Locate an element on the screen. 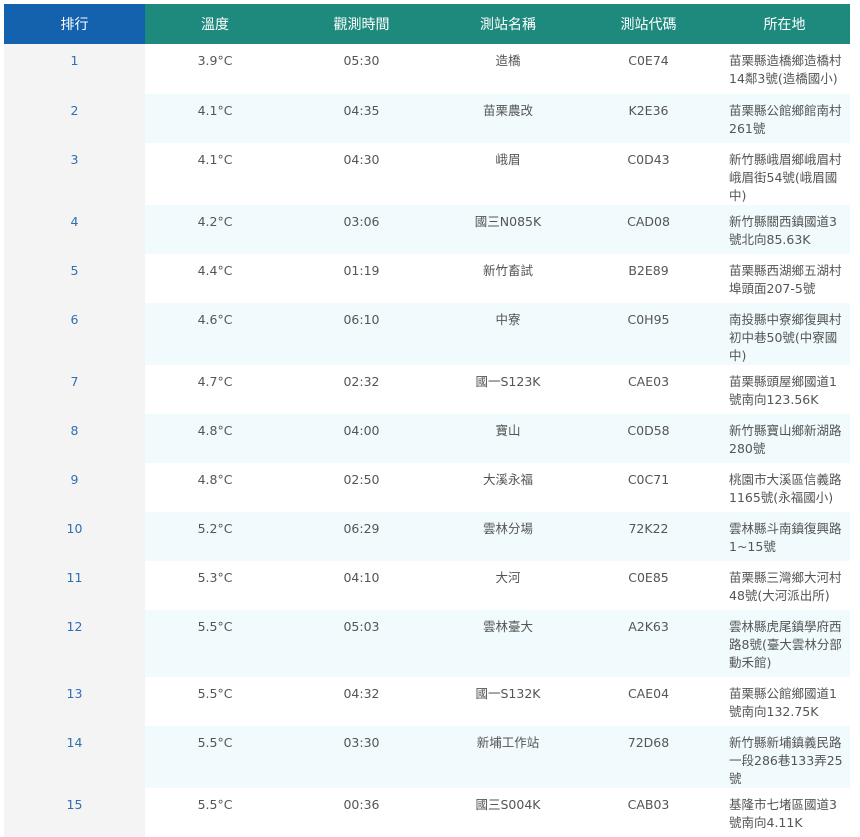 This screenshot has height=837, width=860. station-code-cell: C0H95 is located at coordinates (648, 334).